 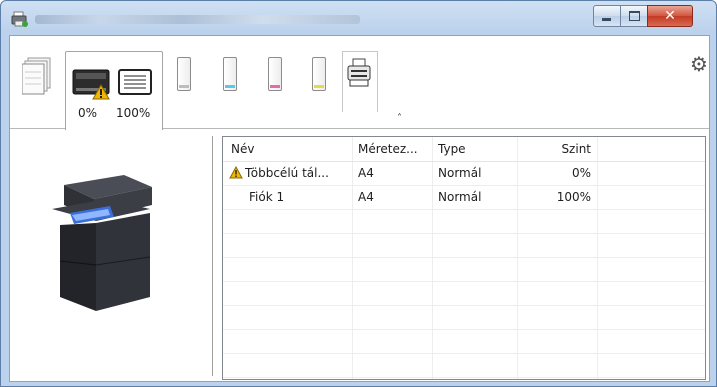 I want to click on toner-cyan-indicator, so click(x=230, y=86).